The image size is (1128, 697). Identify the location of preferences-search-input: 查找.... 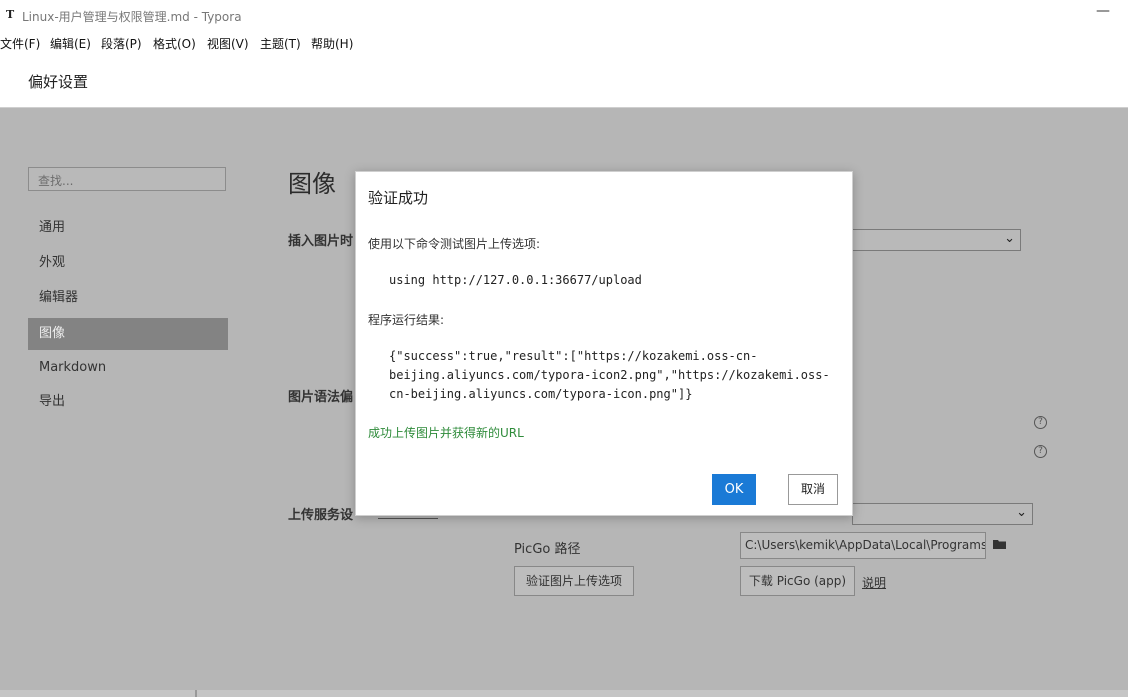
(127, 179).